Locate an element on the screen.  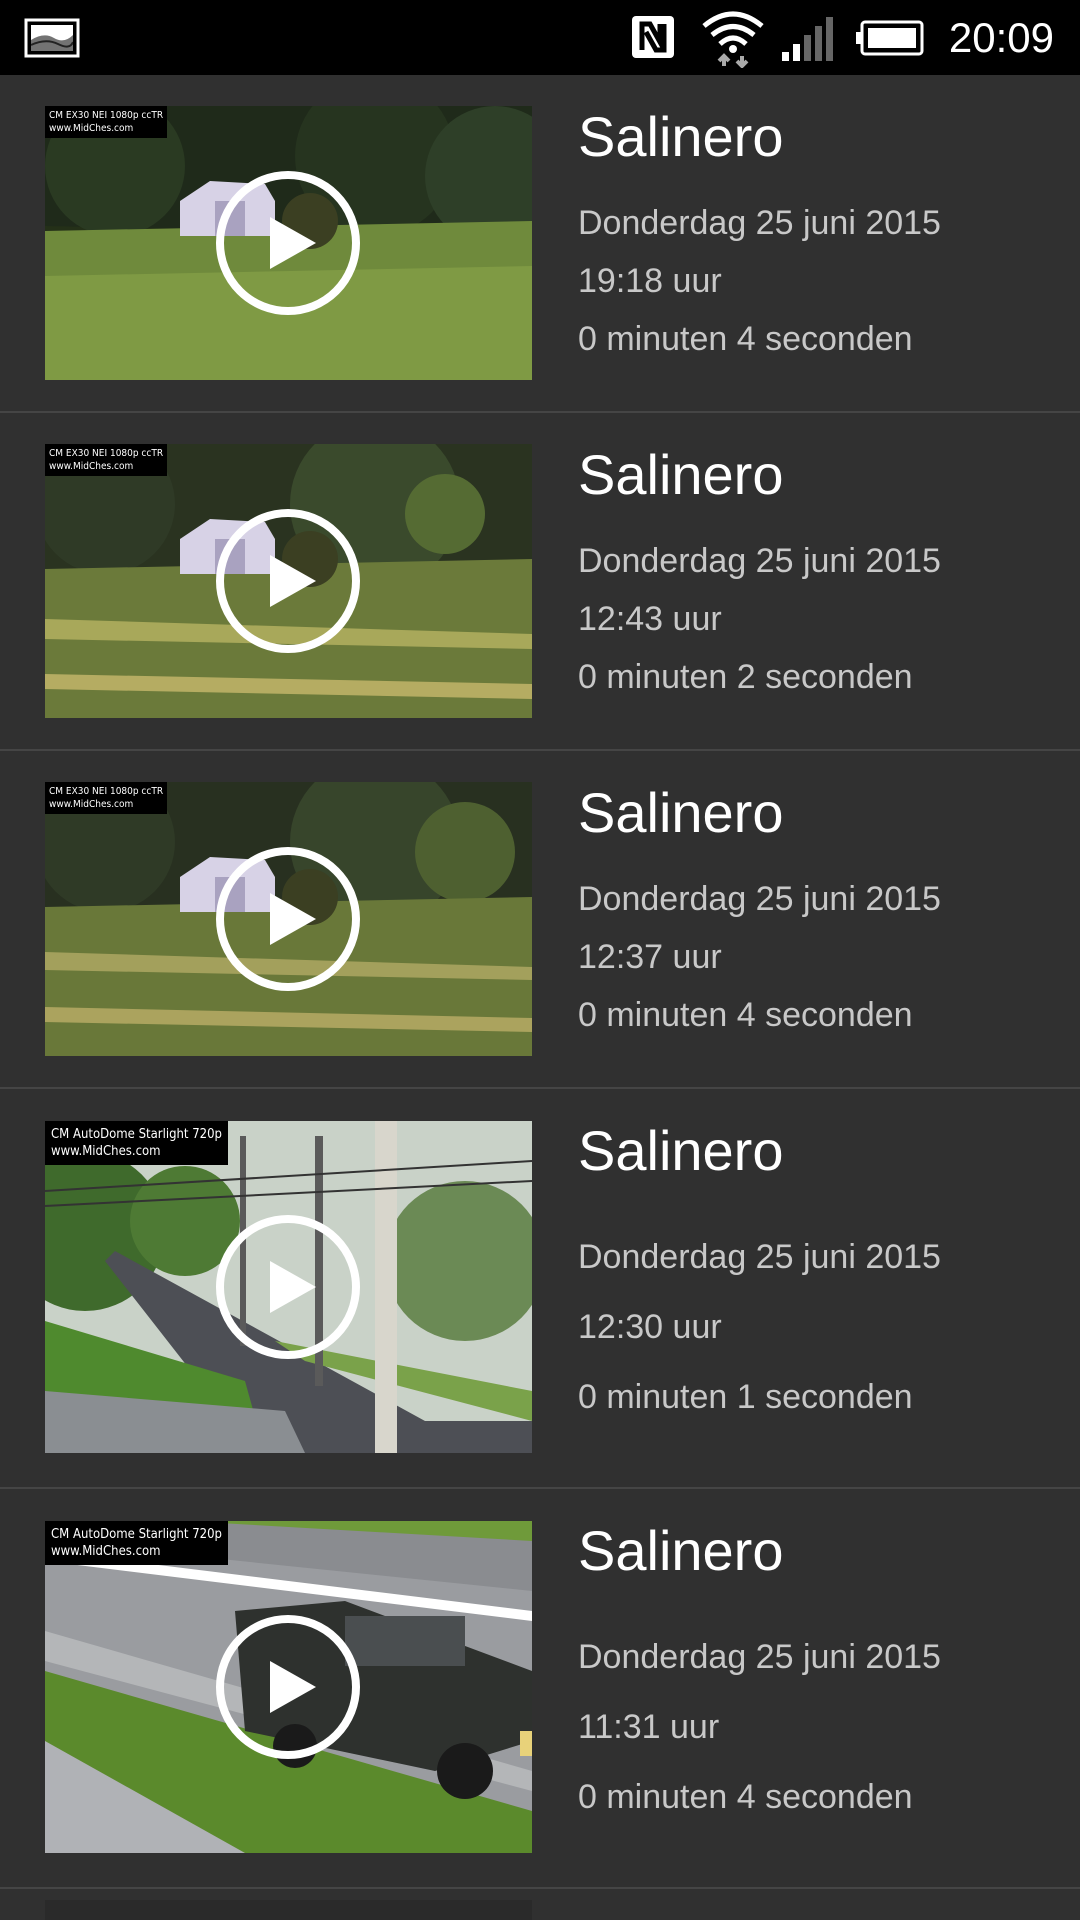
next-video-thumbnail-partial is located at coordinates (288, 1910).